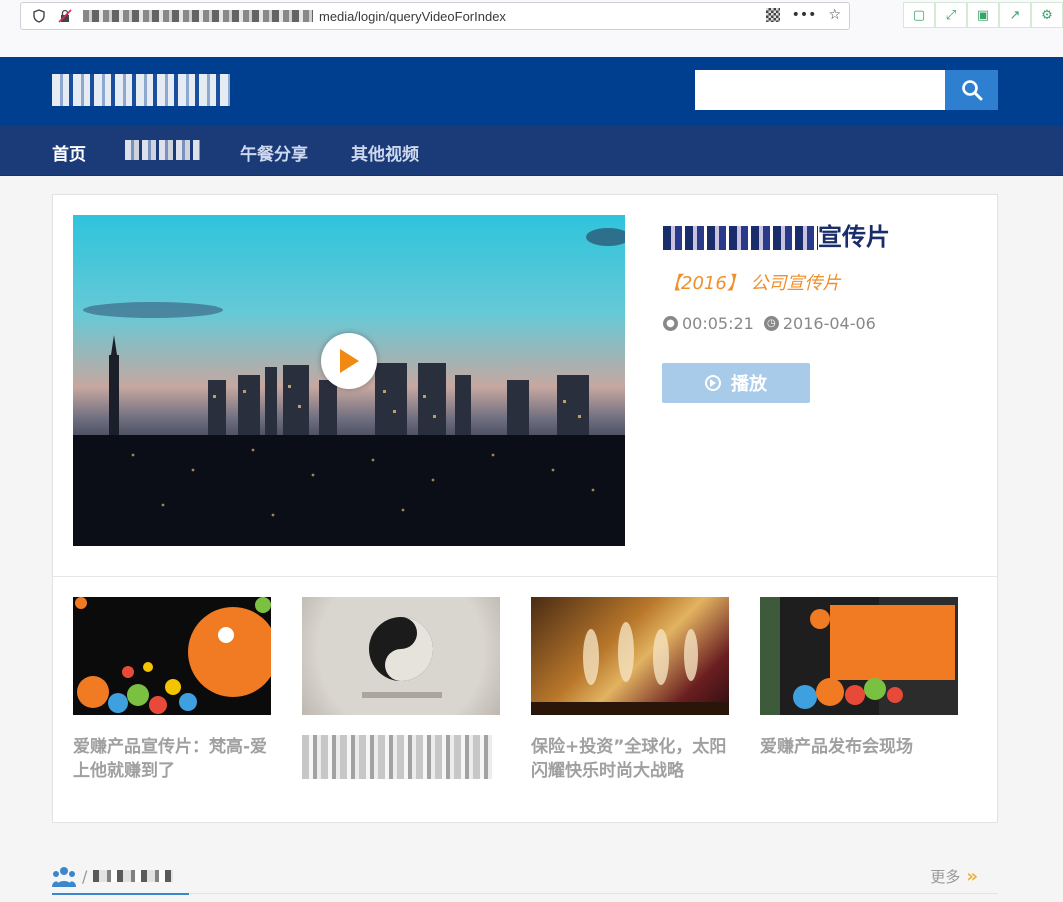 This screenshot has width=1063, height=902. I want to click on search-button, so click(971, 90).